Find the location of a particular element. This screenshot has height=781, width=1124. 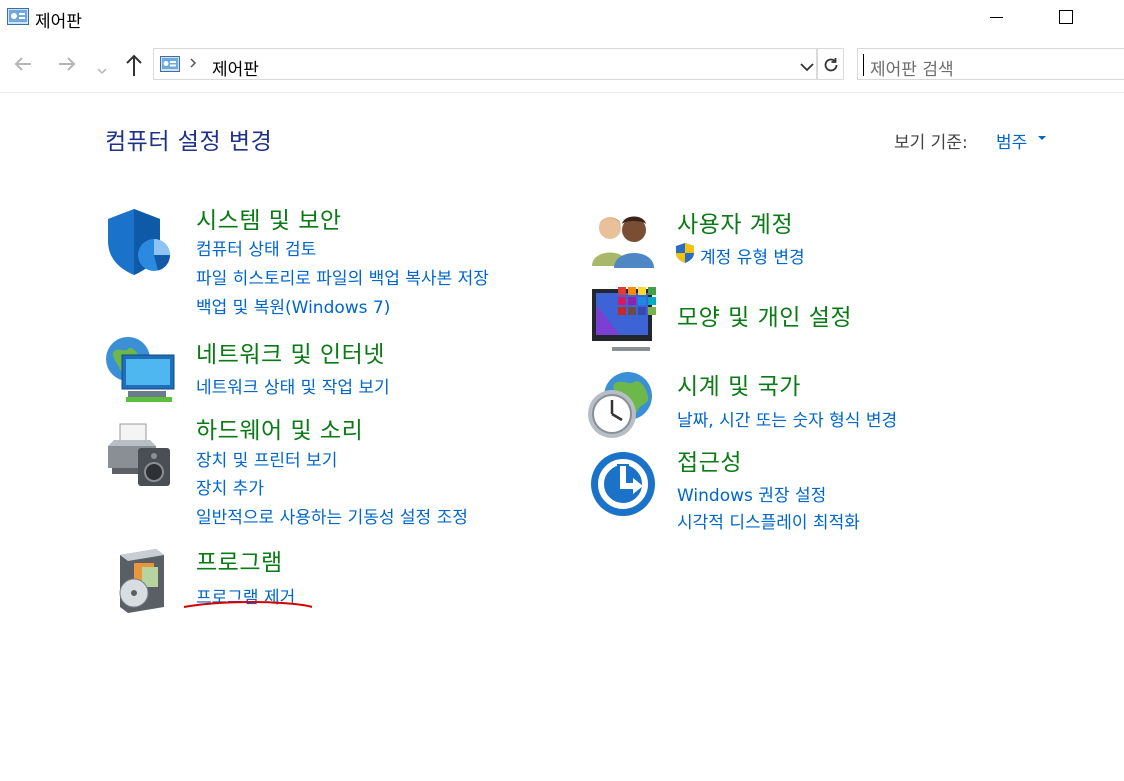

link-devices-printers: 장치 및 프린터 보기 is located at coordinates (266, 458).